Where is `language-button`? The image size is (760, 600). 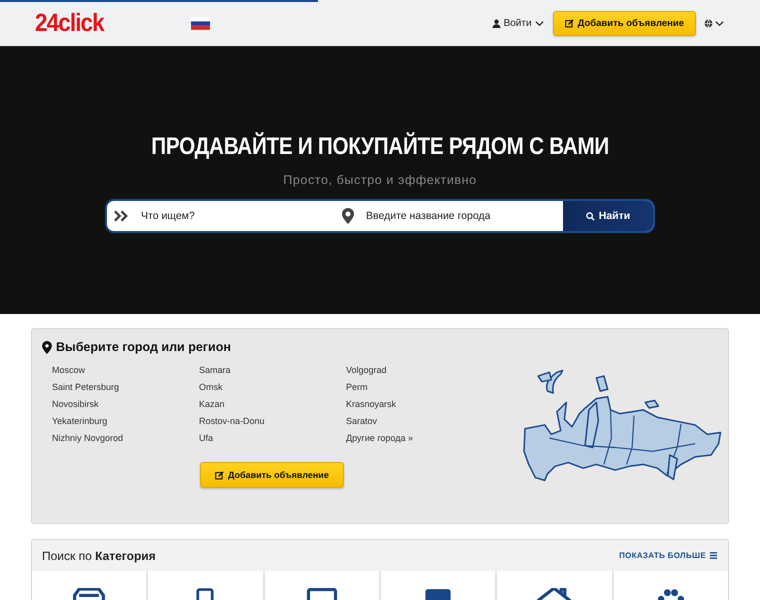 language-button is located at coordinates (714, 23).